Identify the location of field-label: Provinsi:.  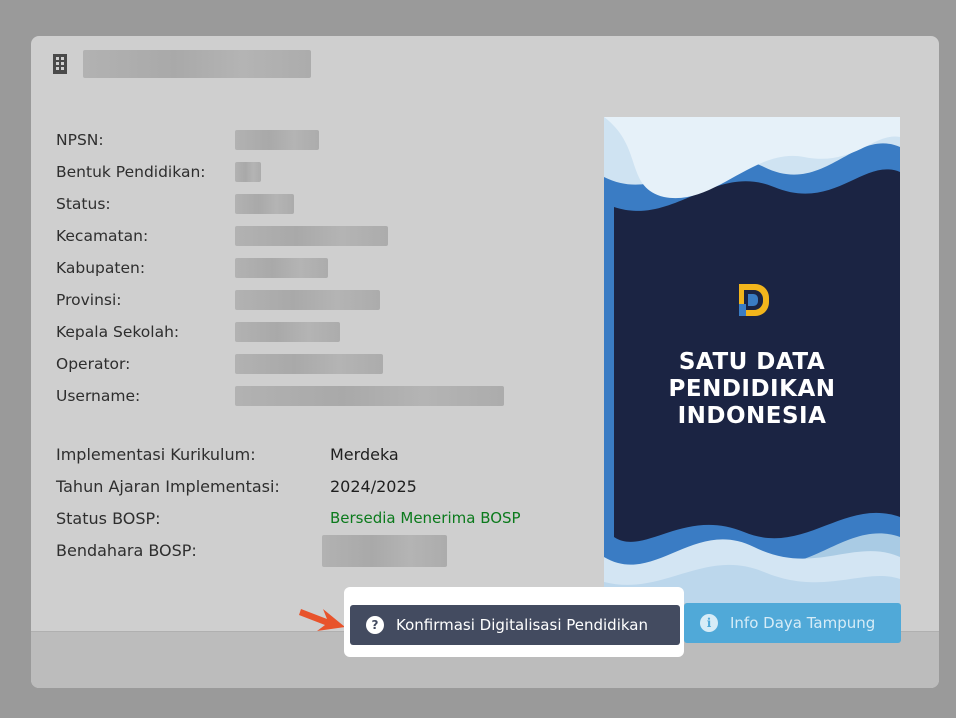
(89, 300).